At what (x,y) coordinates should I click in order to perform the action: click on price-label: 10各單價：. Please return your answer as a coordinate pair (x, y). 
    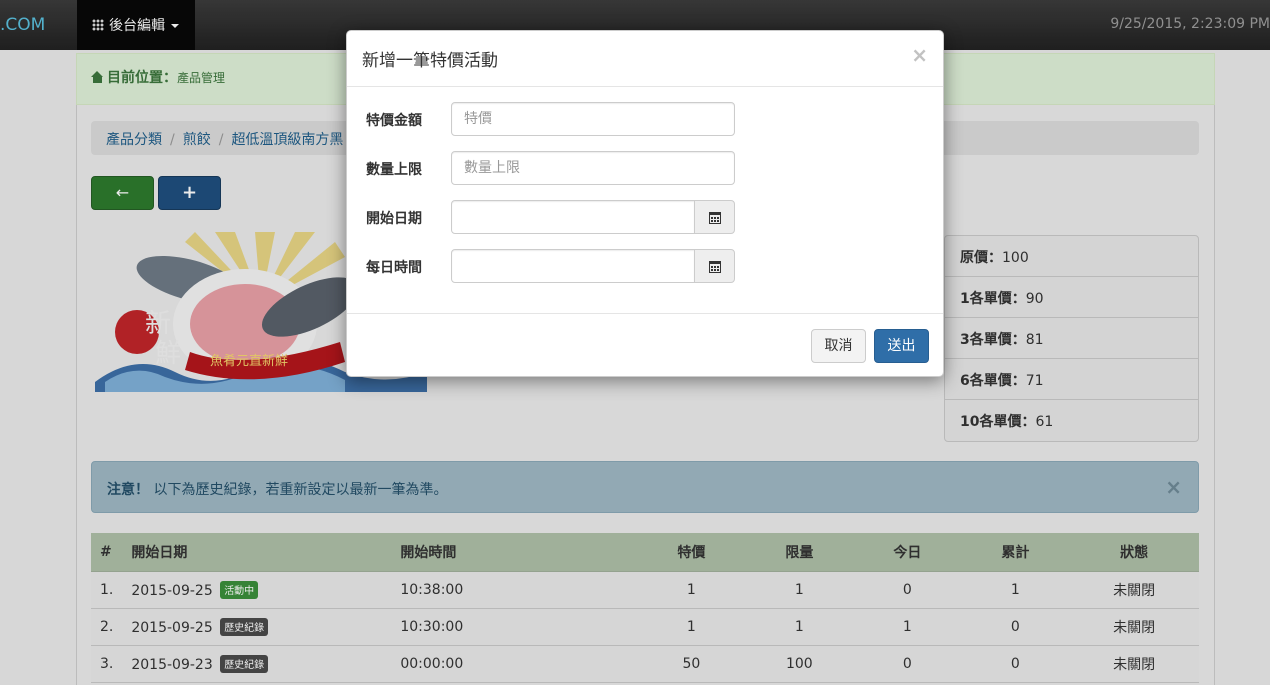
    Looking at the image, I should click on (998, 422).